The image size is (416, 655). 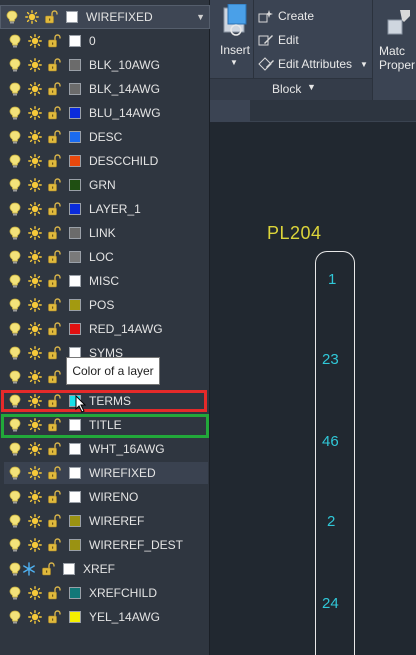 I want to click on match-properties-label: Matc Proper, so click(x=397, y=58).